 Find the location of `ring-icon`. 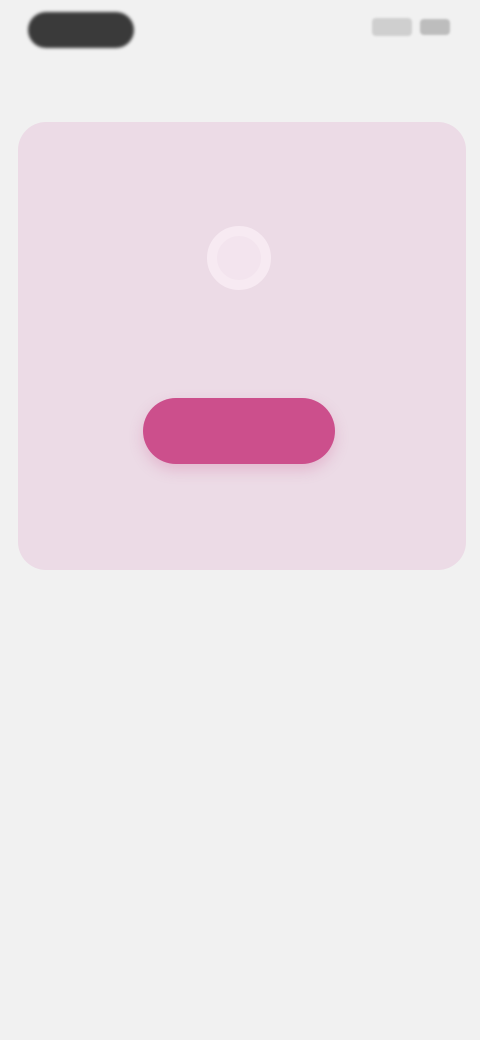

ring-icon is located at coordinates (239, 258).